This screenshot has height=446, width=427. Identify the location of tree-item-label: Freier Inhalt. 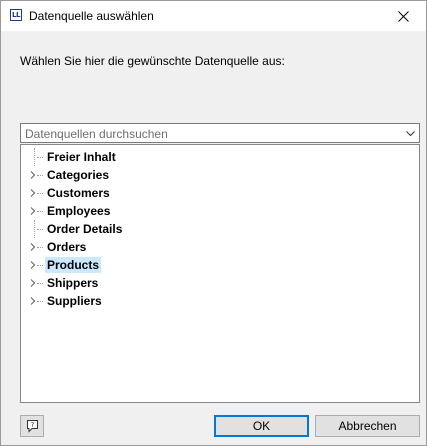
(81, 157).